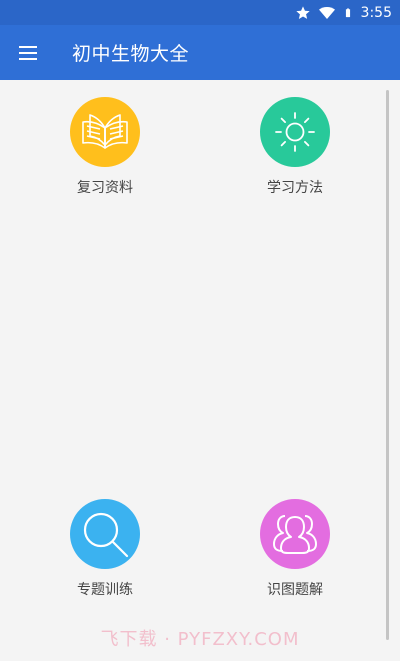 The image size is (400, 661). What do you see at coordinates (105, 590) in the screenshot?
I see `tile-label: 专题训练` at bounding box center [105, 590].